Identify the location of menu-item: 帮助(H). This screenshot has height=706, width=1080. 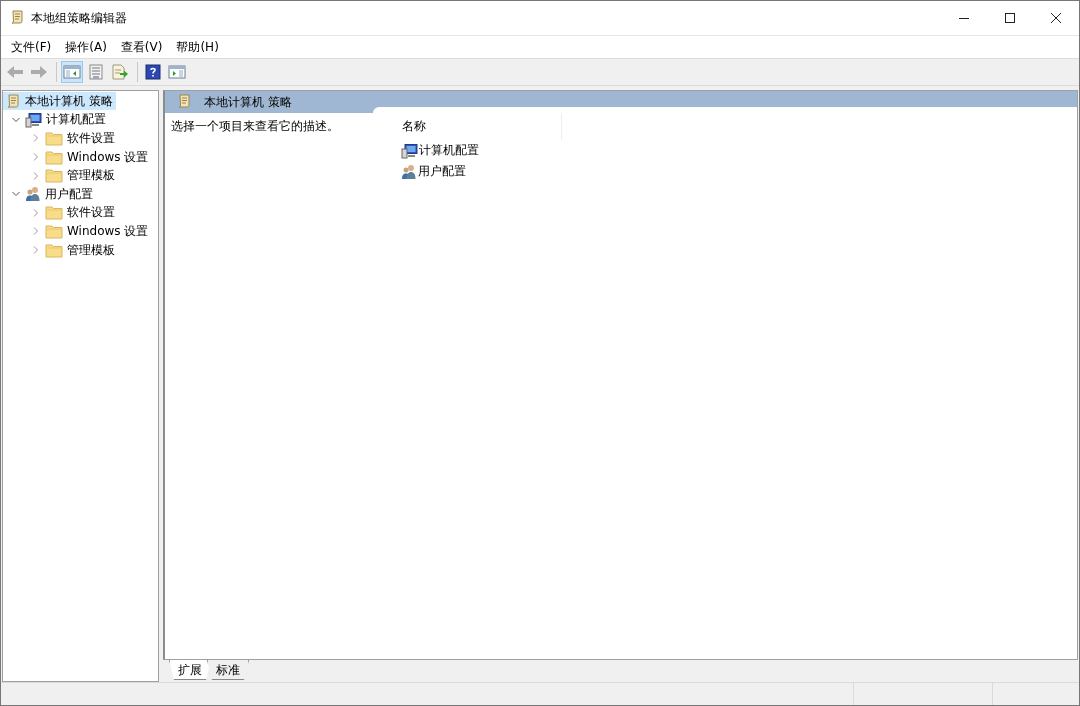
(197, 47).